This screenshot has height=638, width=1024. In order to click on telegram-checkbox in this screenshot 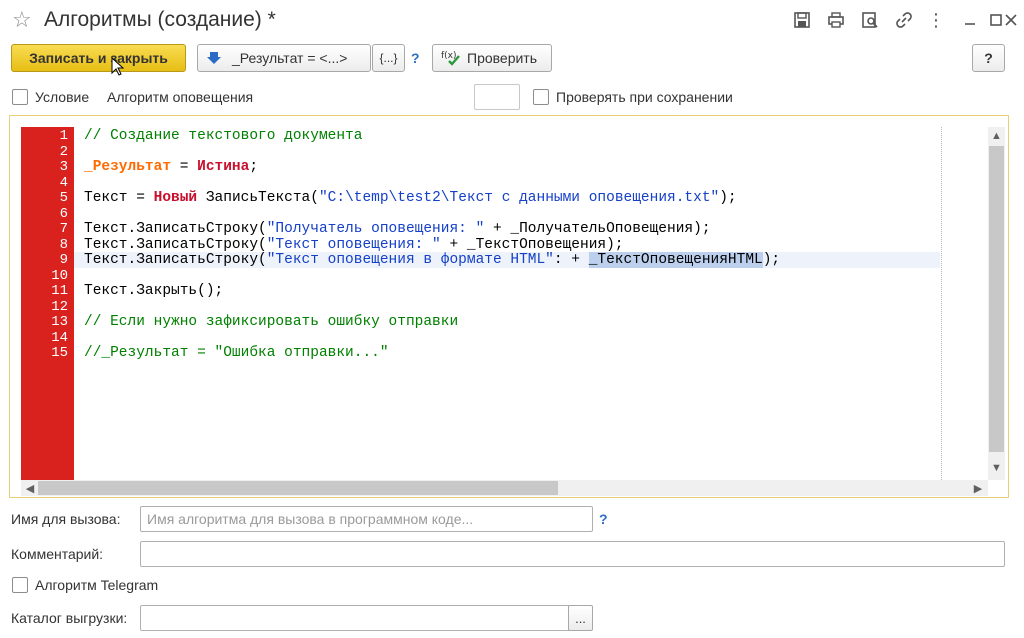, I will do `click(20, 585)`.